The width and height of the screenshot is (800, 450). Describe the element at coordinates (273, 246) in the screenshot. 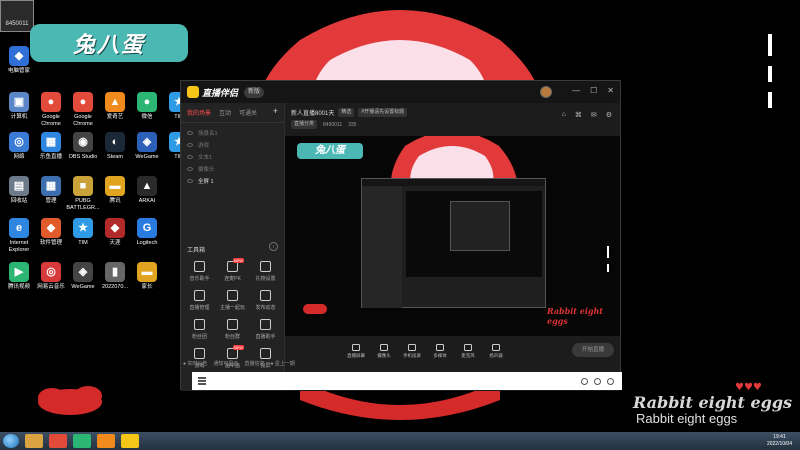

I see `toolbox-more-button: ›` at that location.